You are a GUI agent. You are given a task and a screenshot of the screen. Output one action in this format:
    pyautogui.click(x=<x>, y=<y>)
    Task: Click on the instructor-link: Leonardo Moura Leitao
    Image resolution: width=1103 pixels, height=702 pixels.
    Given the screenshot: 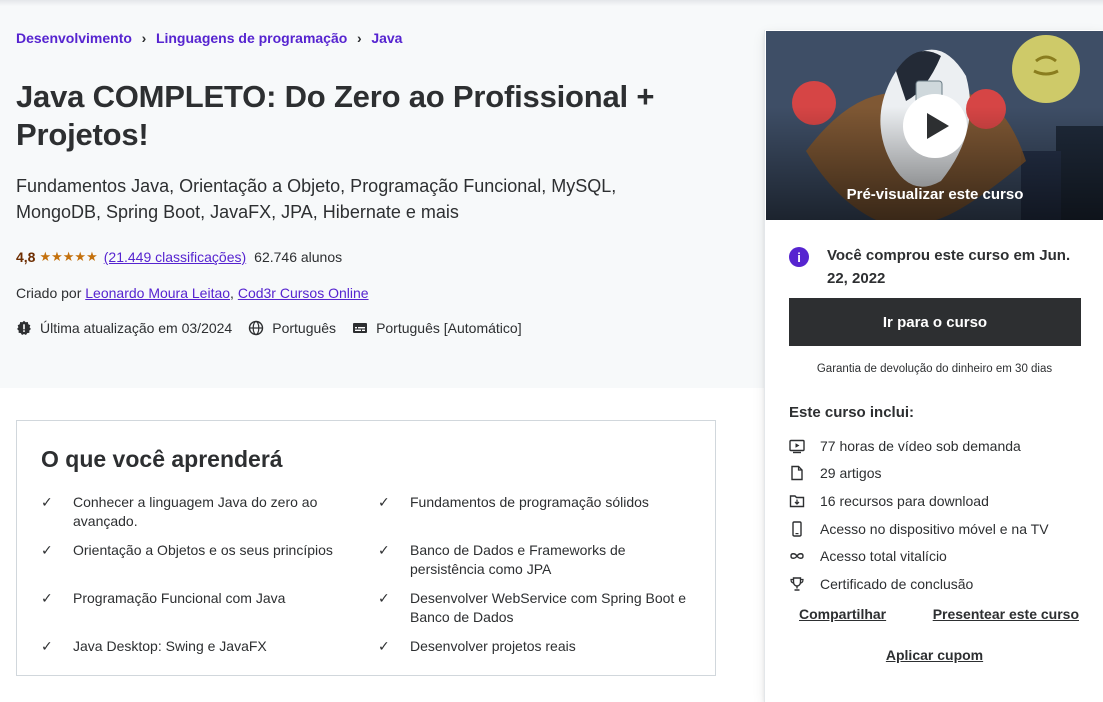 What is the action you would take?
    pyautogui.click(x=157, y=293)
    